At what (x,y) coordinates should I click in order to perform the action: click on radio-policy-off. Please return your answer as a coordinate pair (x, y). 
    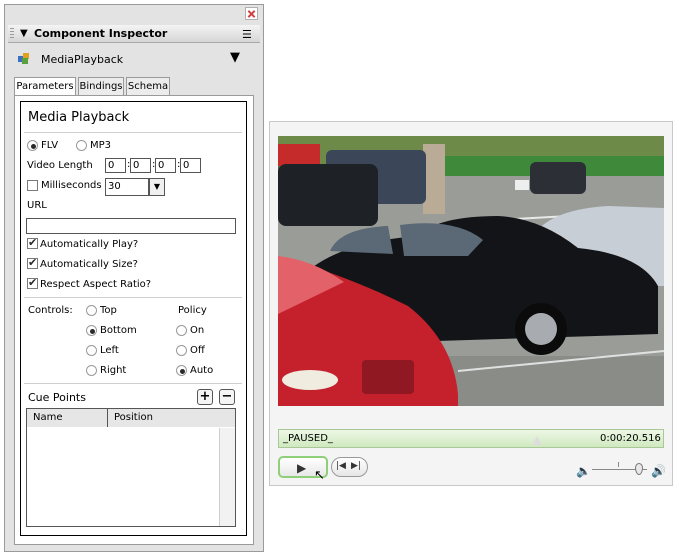
    Looking at the image, I should click on (181, 350).